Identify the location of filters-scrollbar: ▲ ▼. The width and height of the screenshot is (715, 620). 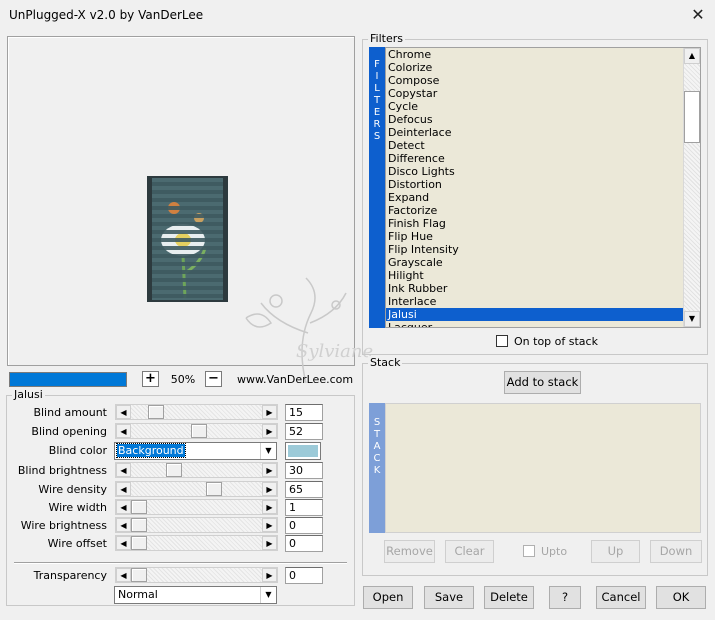
(691, 187).